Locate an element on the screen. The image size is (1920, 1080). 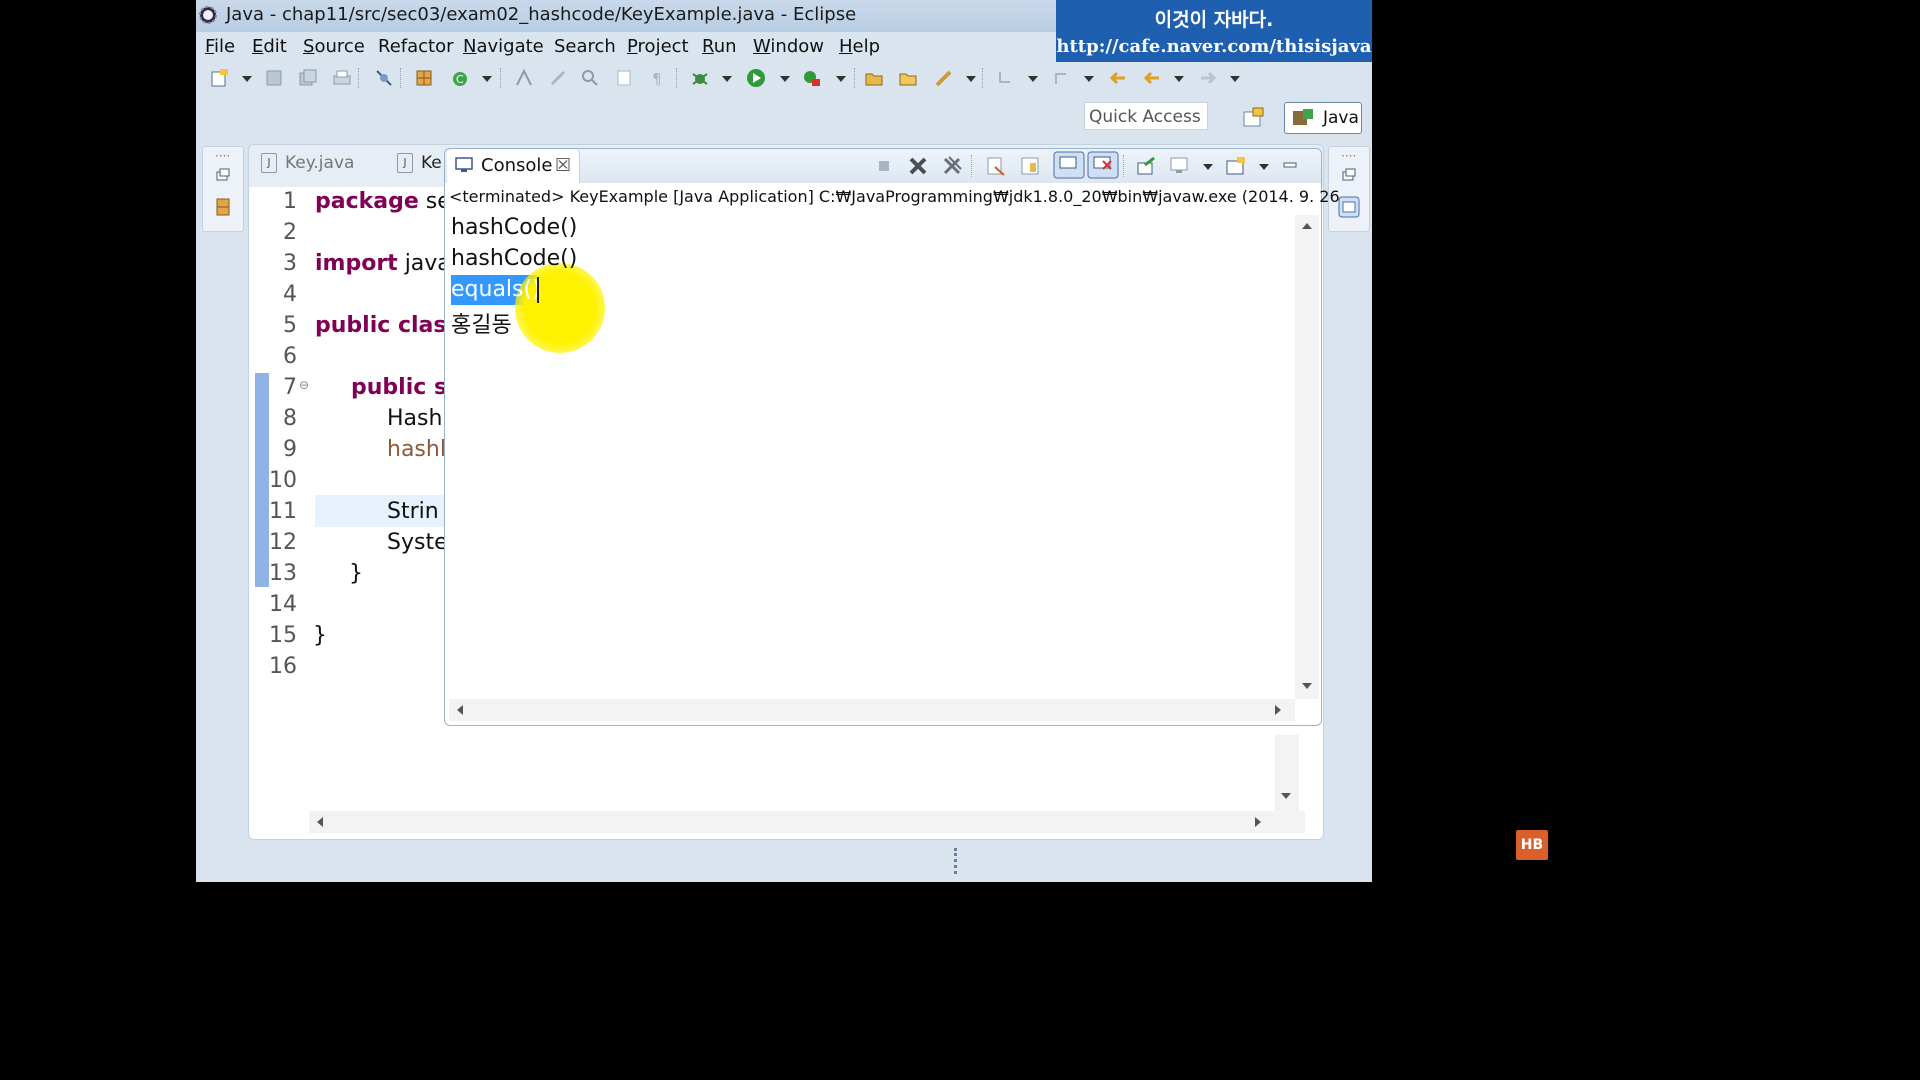
new-icon is located at coordinates (220, 78).